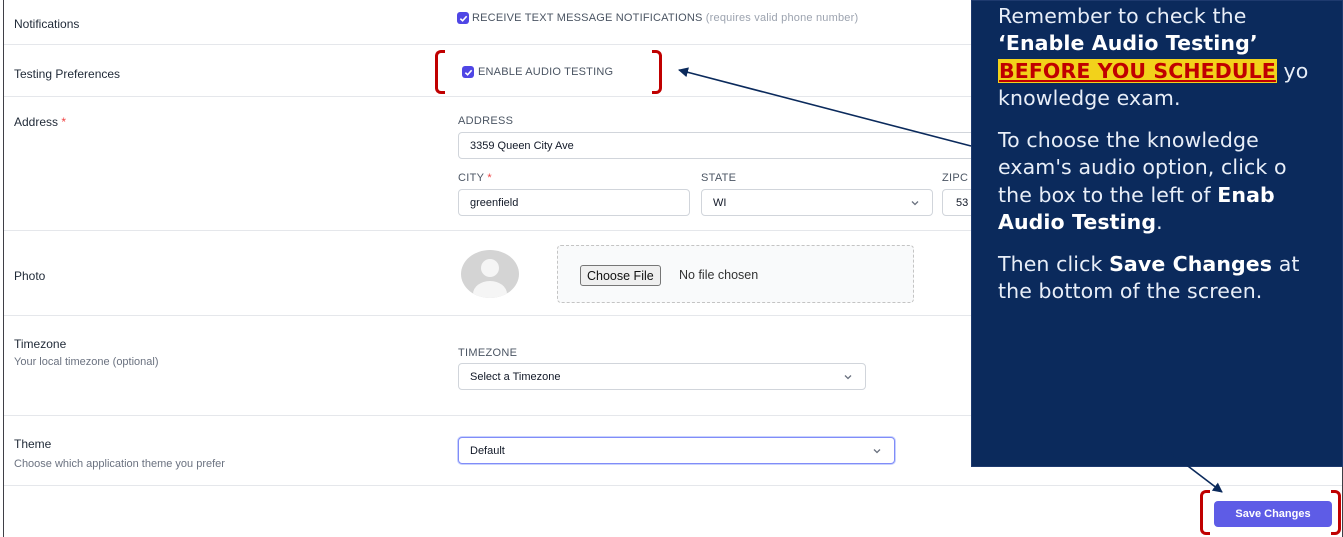 The height and width of the screenshot is (537, 1343). I want to click on arrow-to-save-button, so click(1188, 466).